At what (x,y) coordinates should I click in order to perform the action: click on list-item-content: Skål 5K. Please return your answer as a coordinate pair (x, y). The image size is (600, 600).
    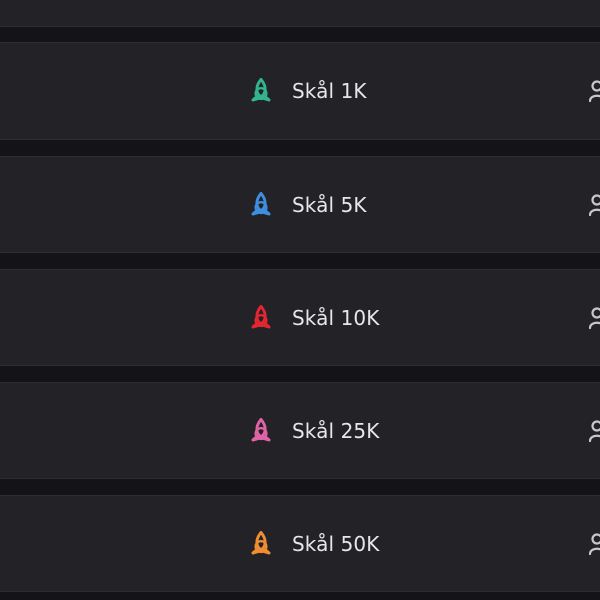
    Looking at the image, I should click on (306, 205).